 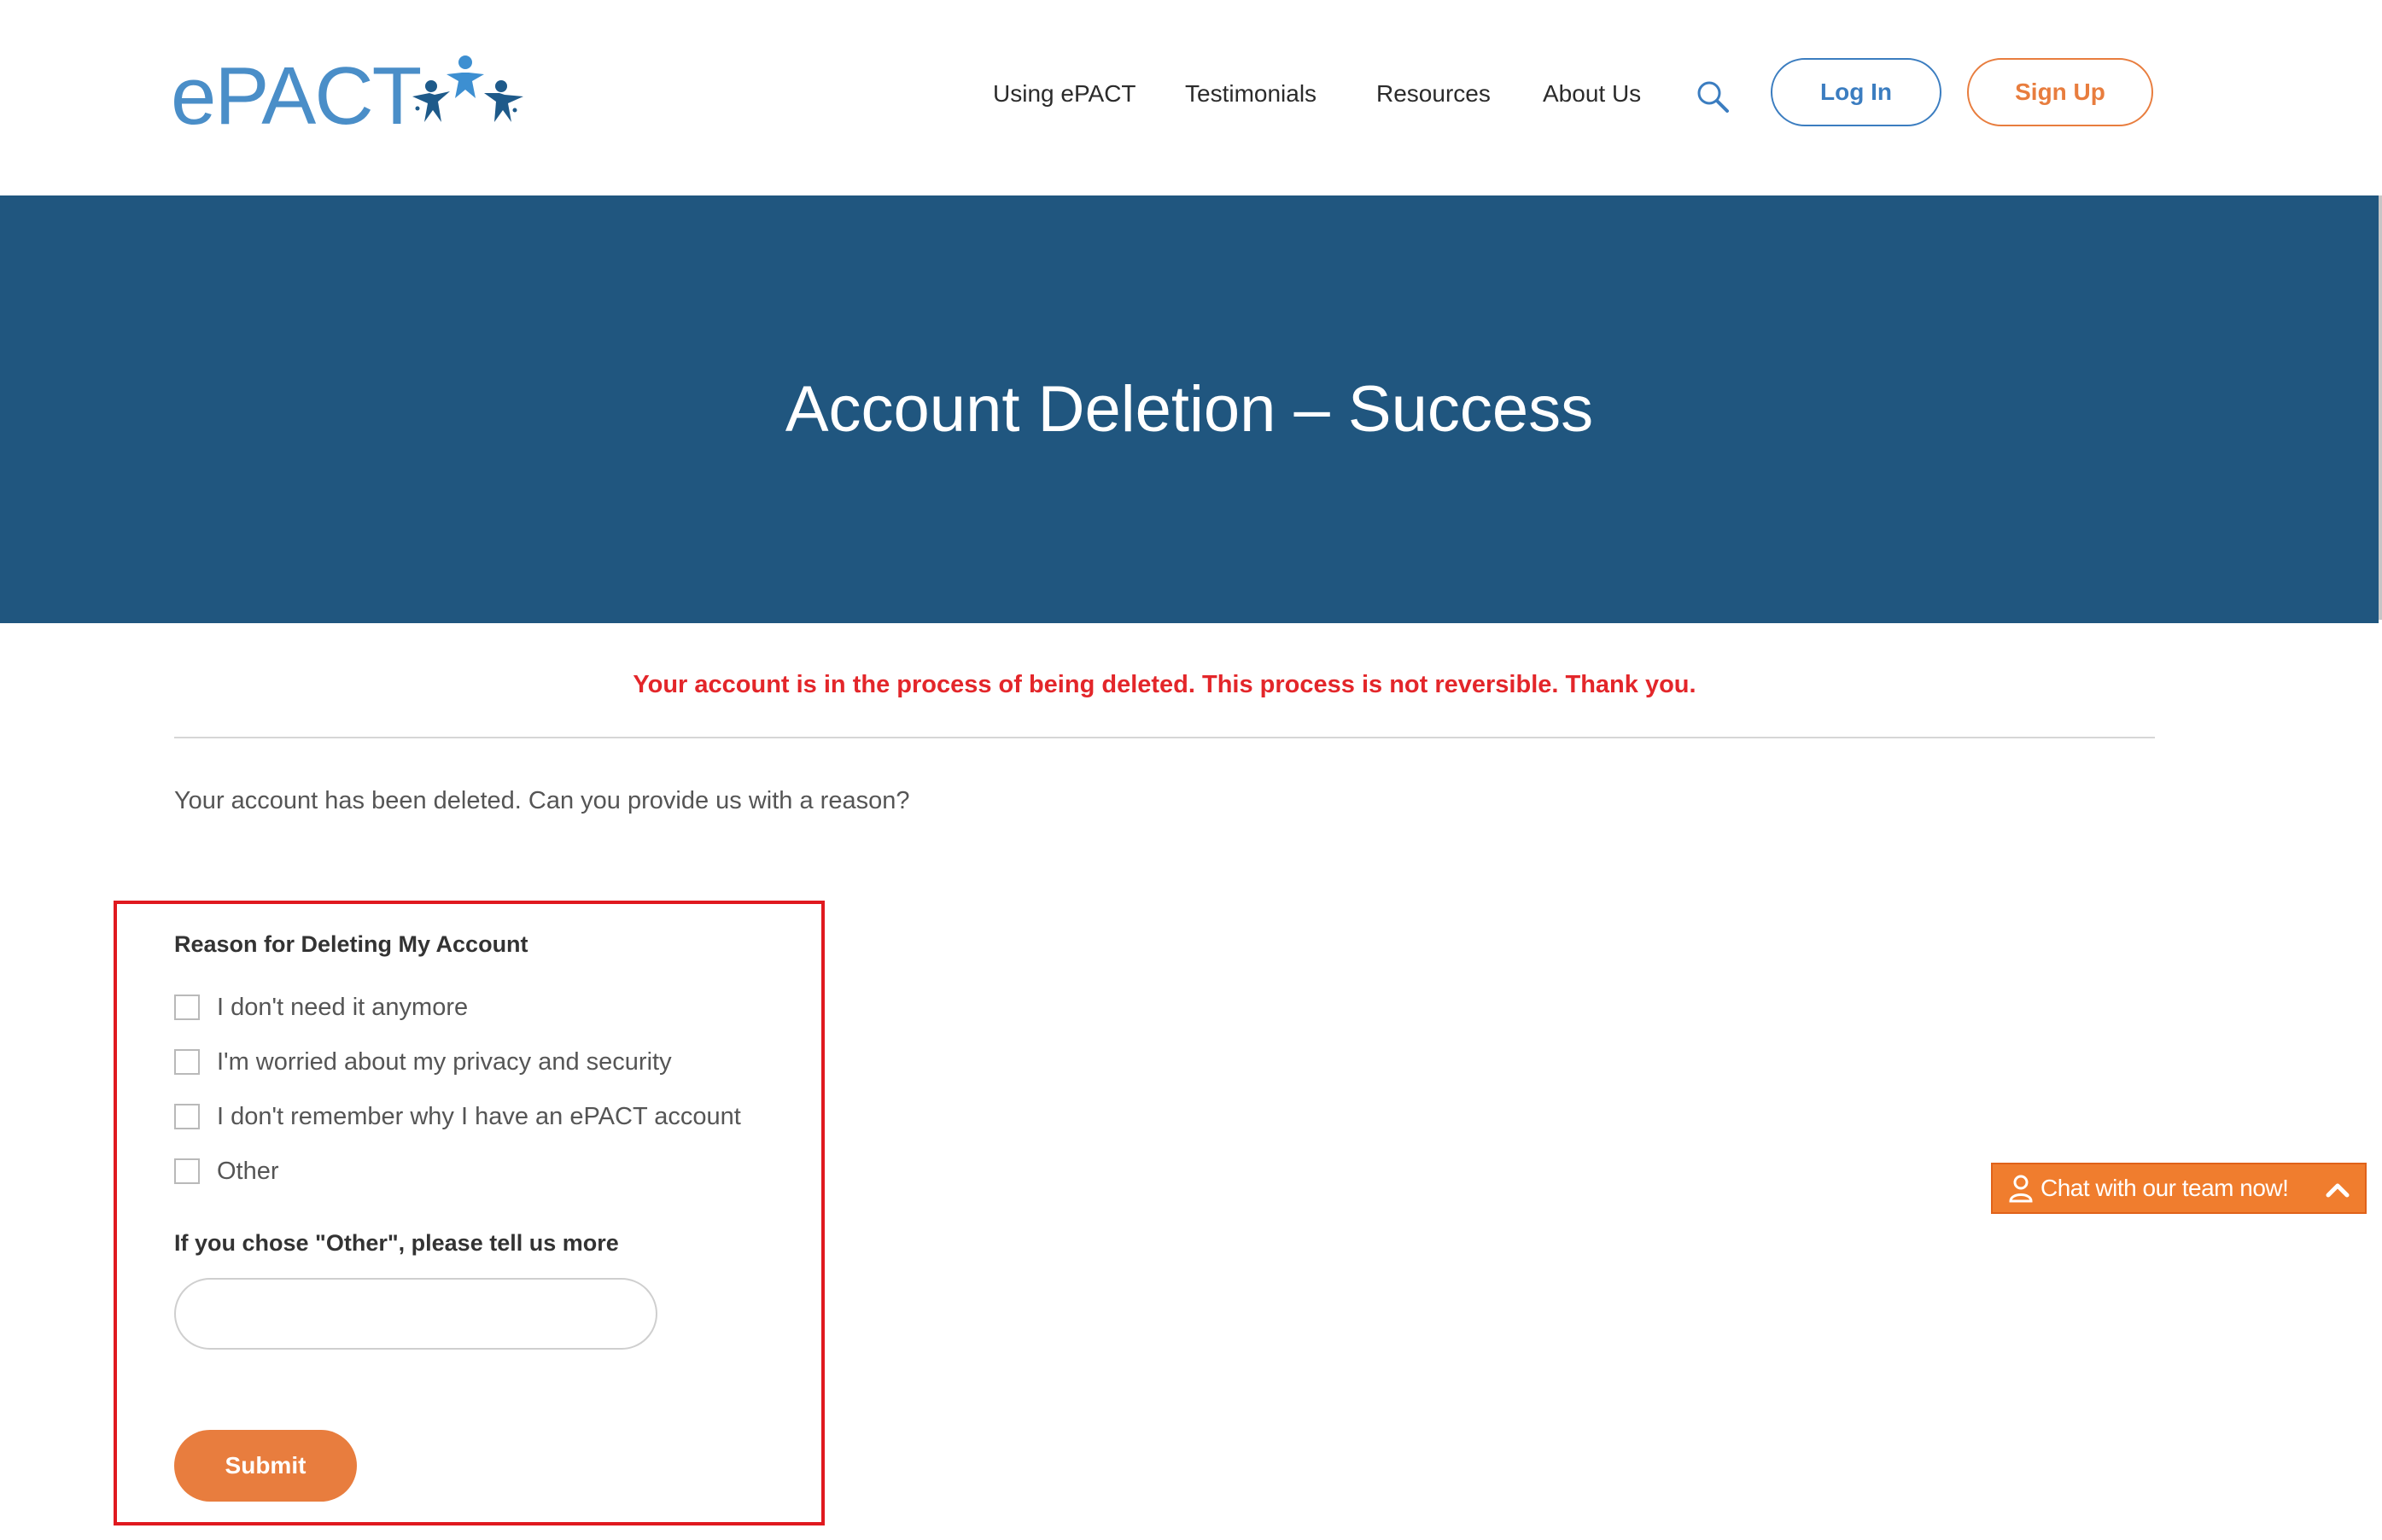 I want to click on reason-label: Reason for Deleting My Account, so click(x=351, y=944).